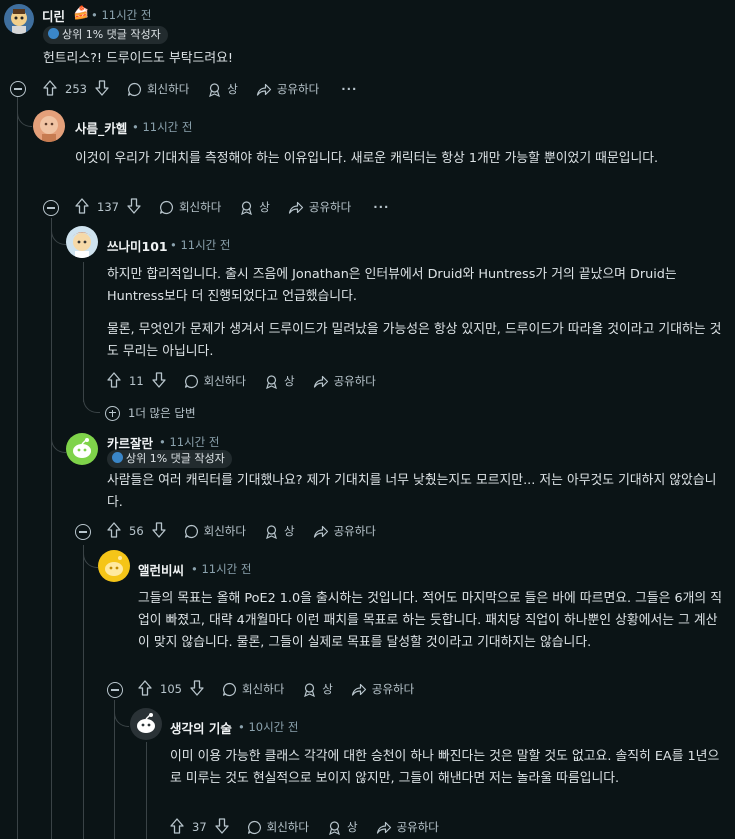 This screenshot has width=735, height=839. What do you see at coordinates (232, 207) in the screenshot?
I see `action-bar: 137 회신하다 상 공유하다 ···` at bounding box center [232, 207].